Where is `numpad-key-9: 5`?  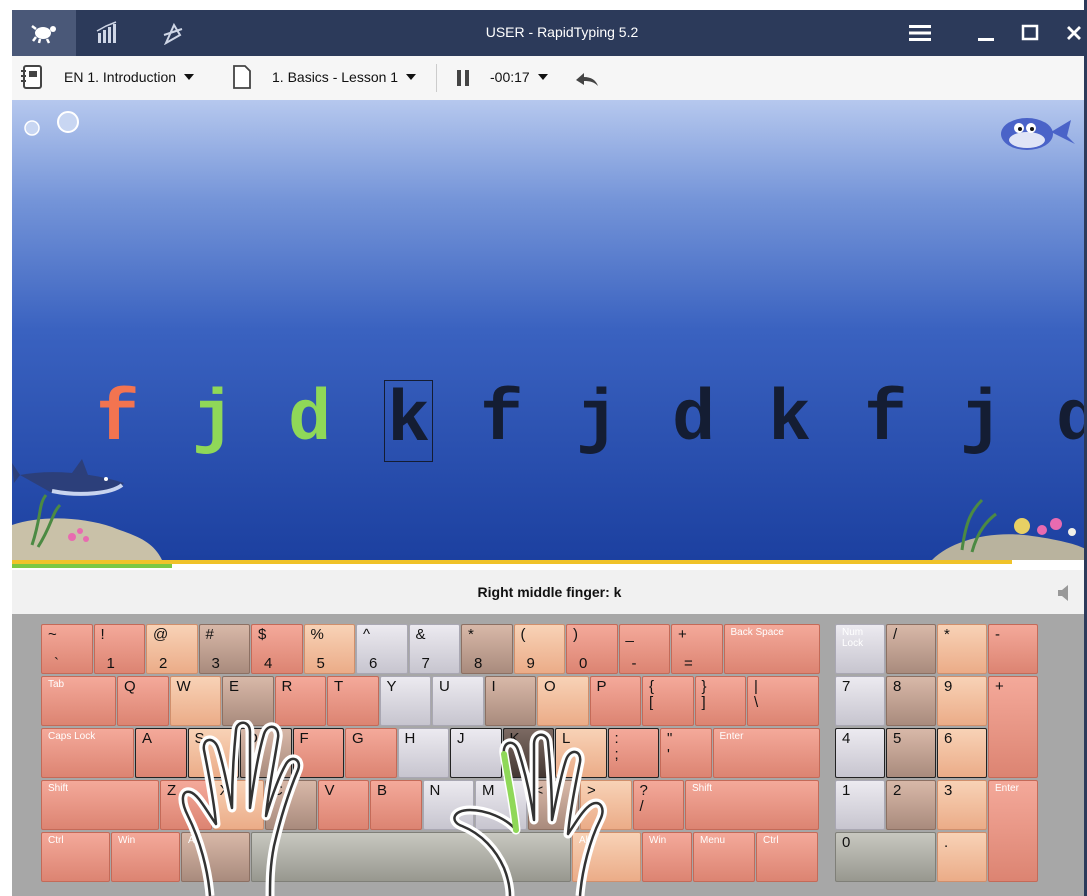 numpad-key-9: 5 is located at coordinates (911, 753).